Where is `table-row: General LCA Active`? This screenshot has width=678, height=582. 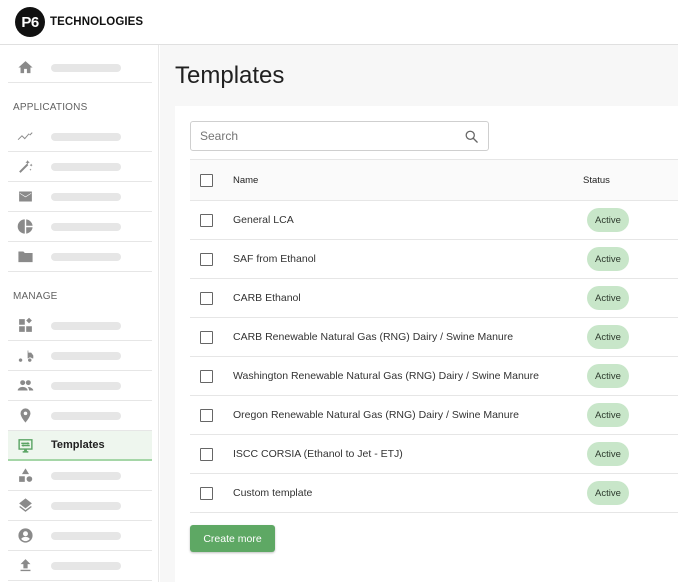 table-row: General LCA Active is located at coordinates (434, 220).